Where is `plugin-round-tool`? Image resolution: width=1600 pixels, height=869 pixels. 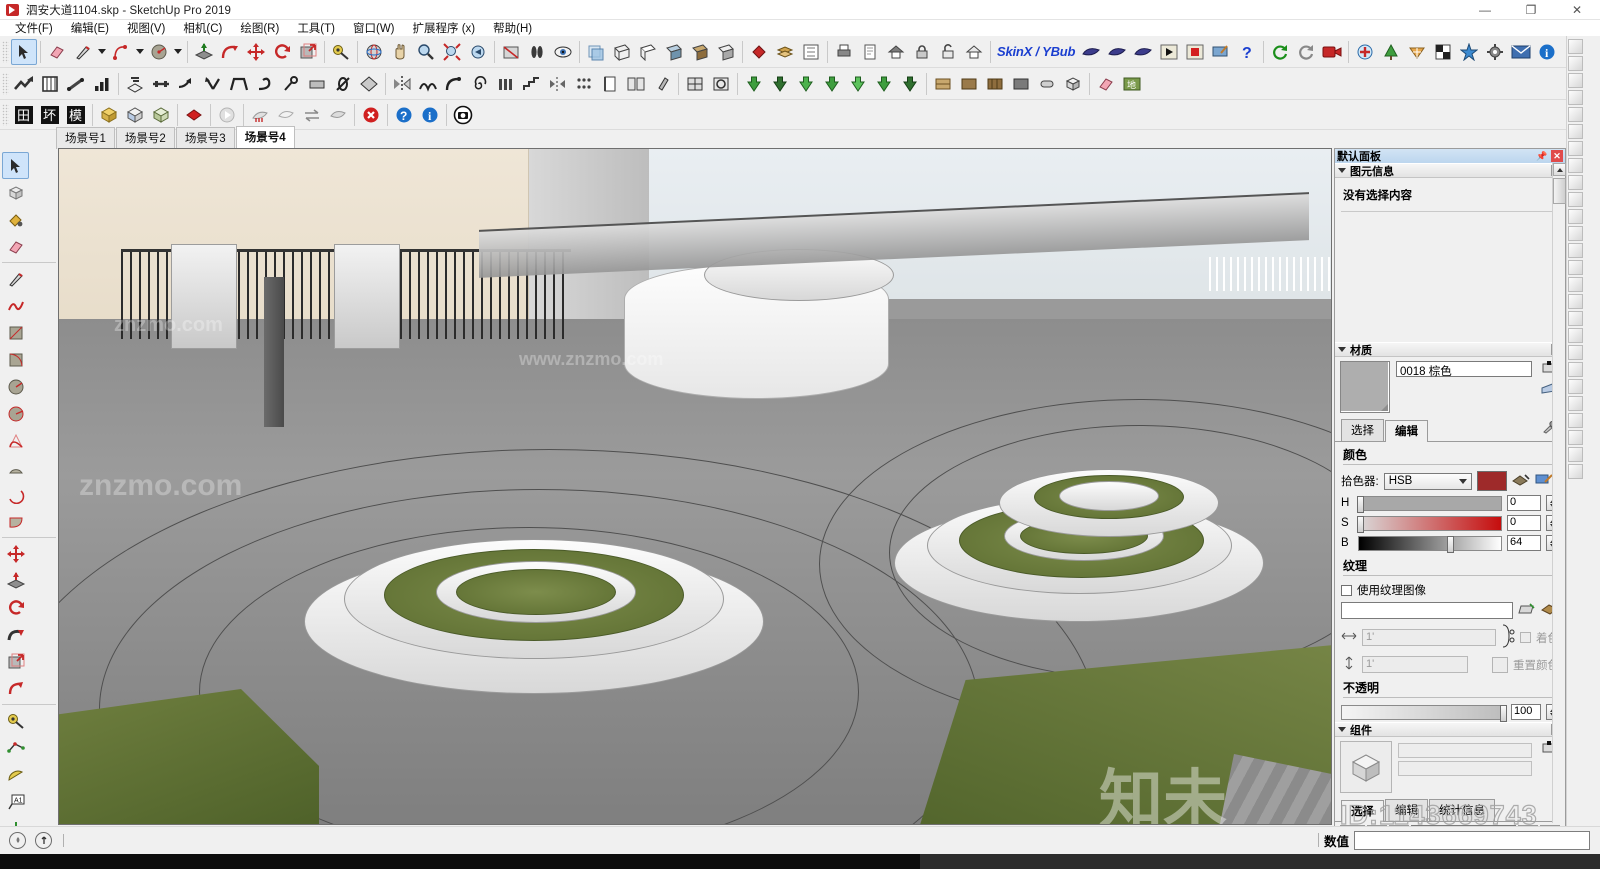
plugin-round-tool is located at coordinates (454, 84).